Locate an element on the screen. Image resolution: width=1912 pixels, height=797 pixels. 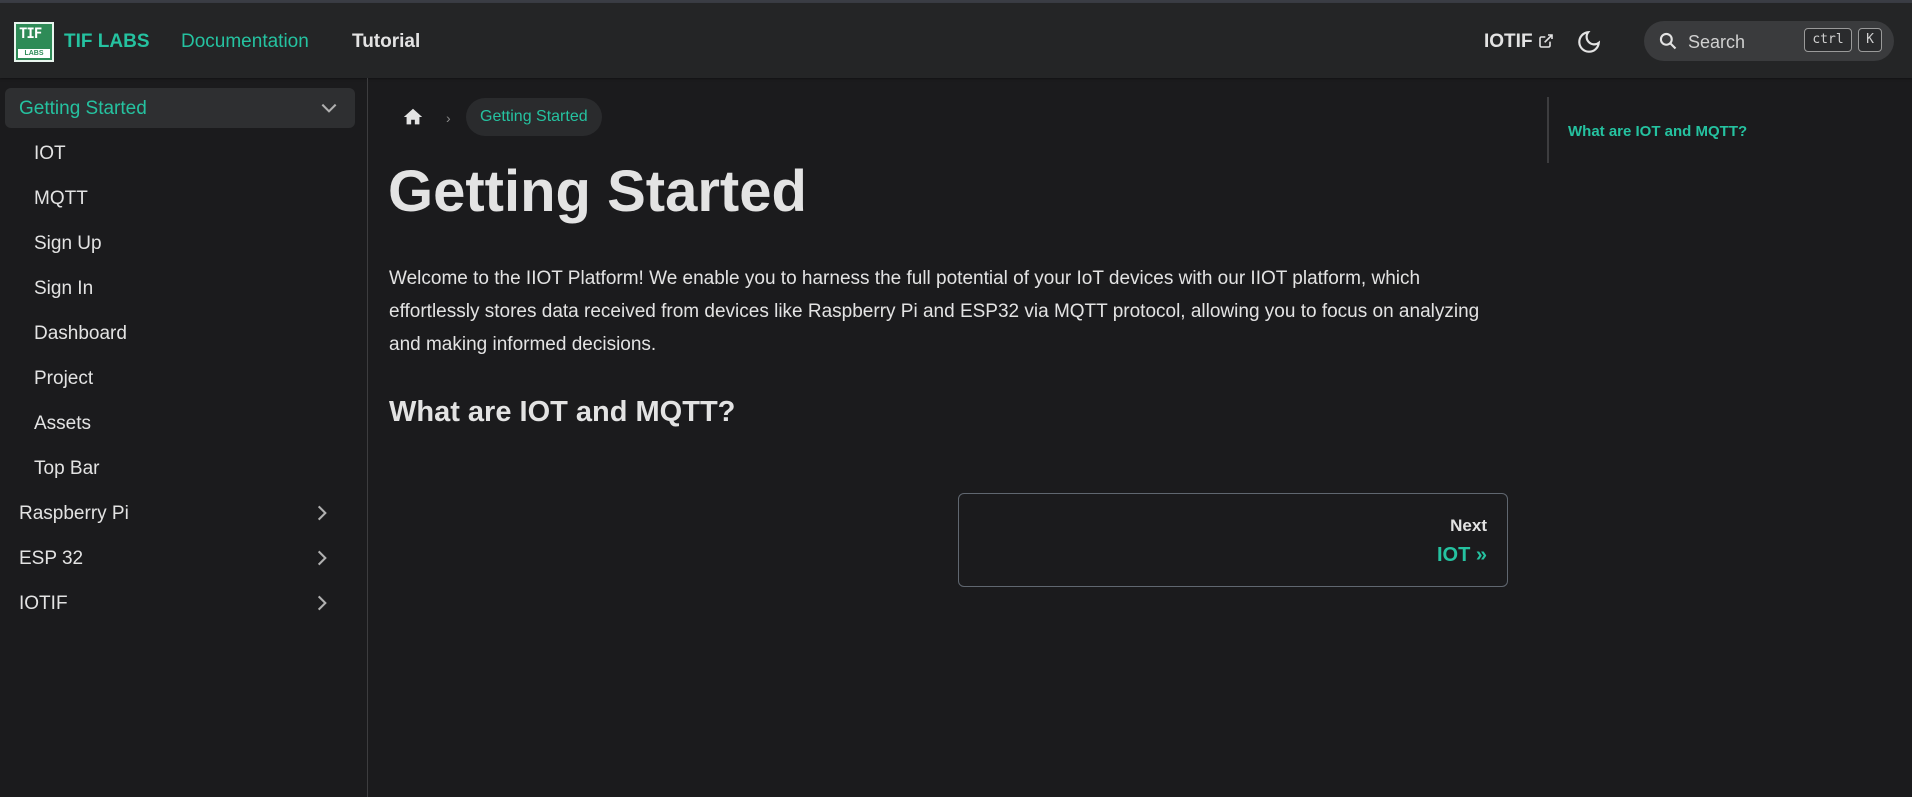
logo-text: TIF is located at coordinates (30, 34).